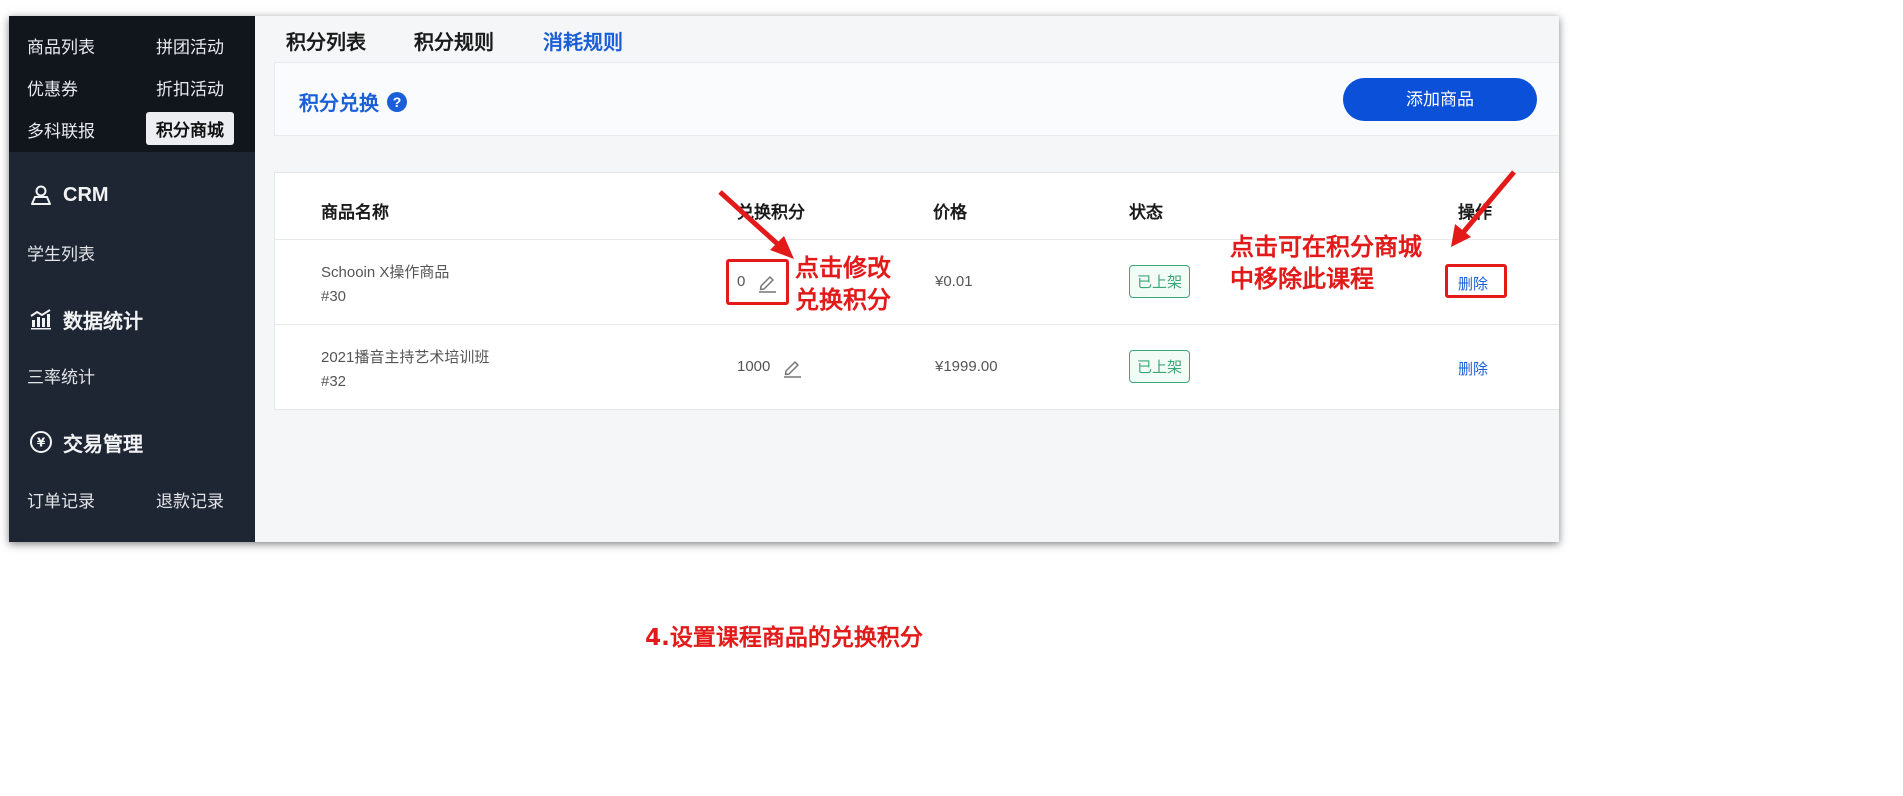  I want to click on add-product-button: 添加商品, so click(1440, 99).